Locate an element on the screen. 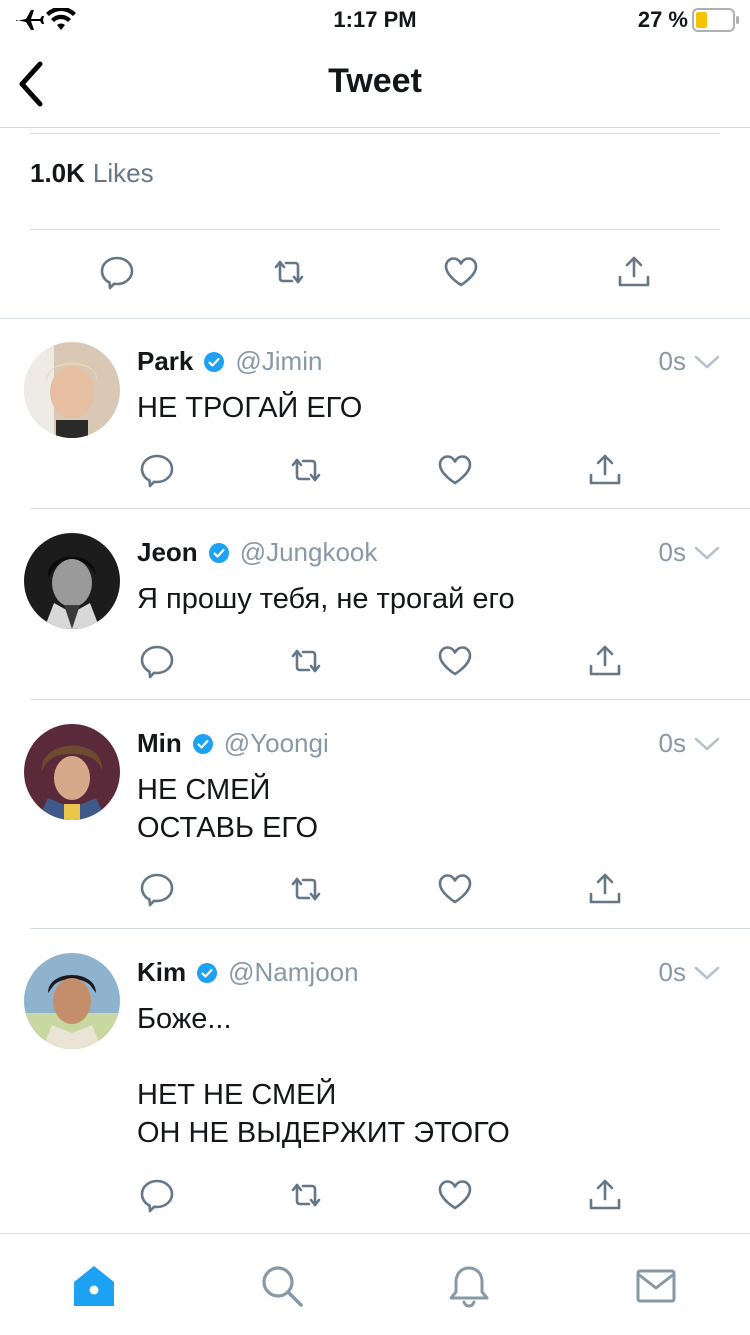 This screenshot has height=1335, width=750. reply-tweet: Park @Jimin 0s НЕ ТРОГАЙ ЕГО is located at coordinates (375, 413).